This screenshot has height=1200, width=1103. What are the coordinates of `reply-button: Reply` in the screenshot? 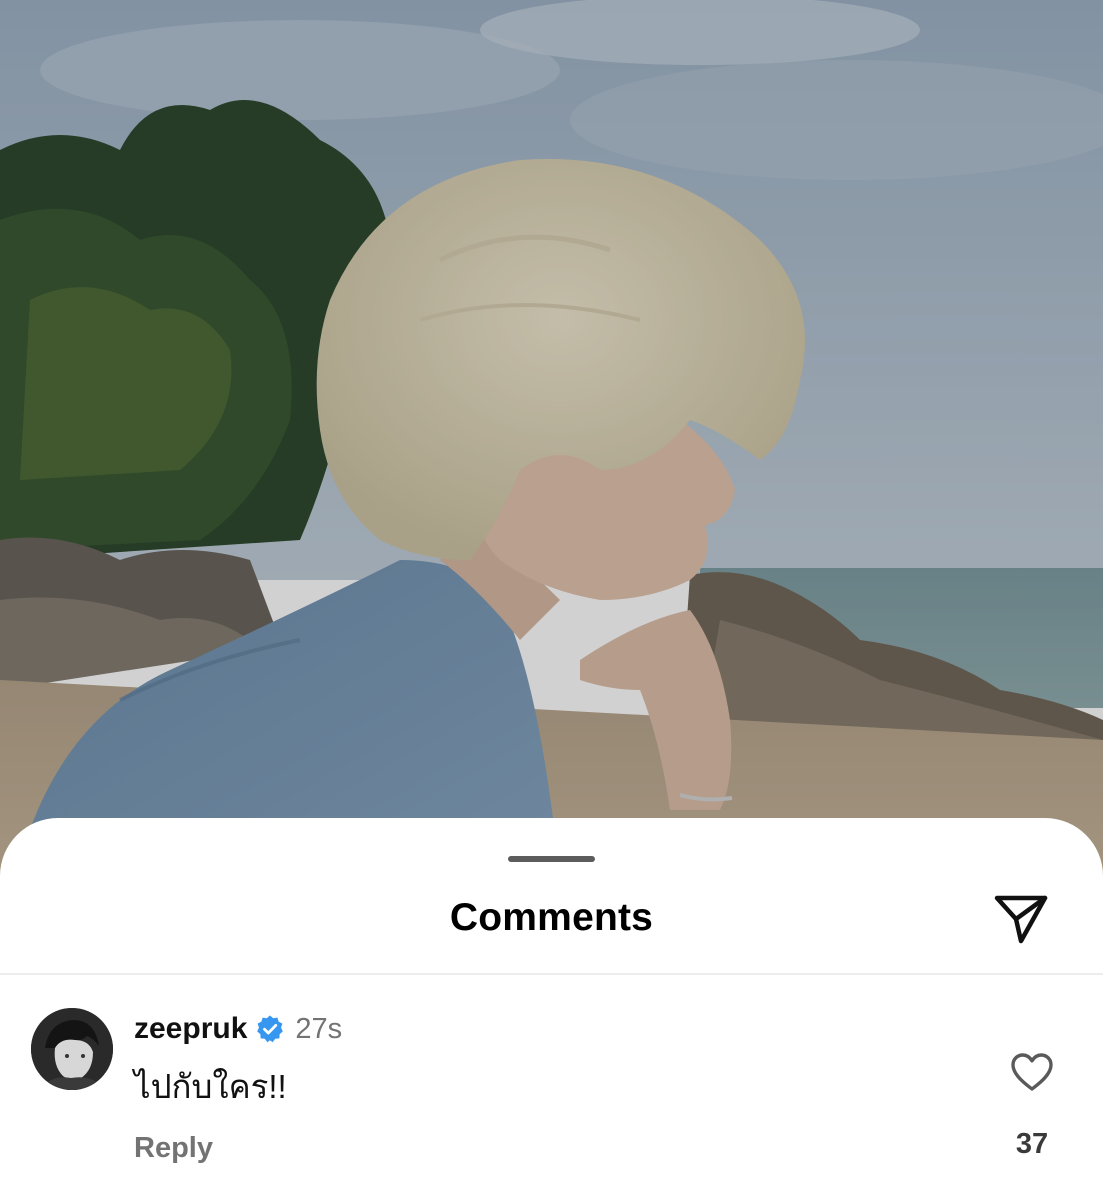 It's located at (173, 1148).